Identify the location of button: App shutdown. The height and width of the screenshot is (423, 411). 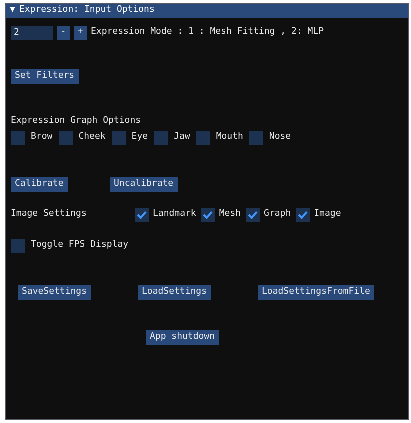
(183, 337).